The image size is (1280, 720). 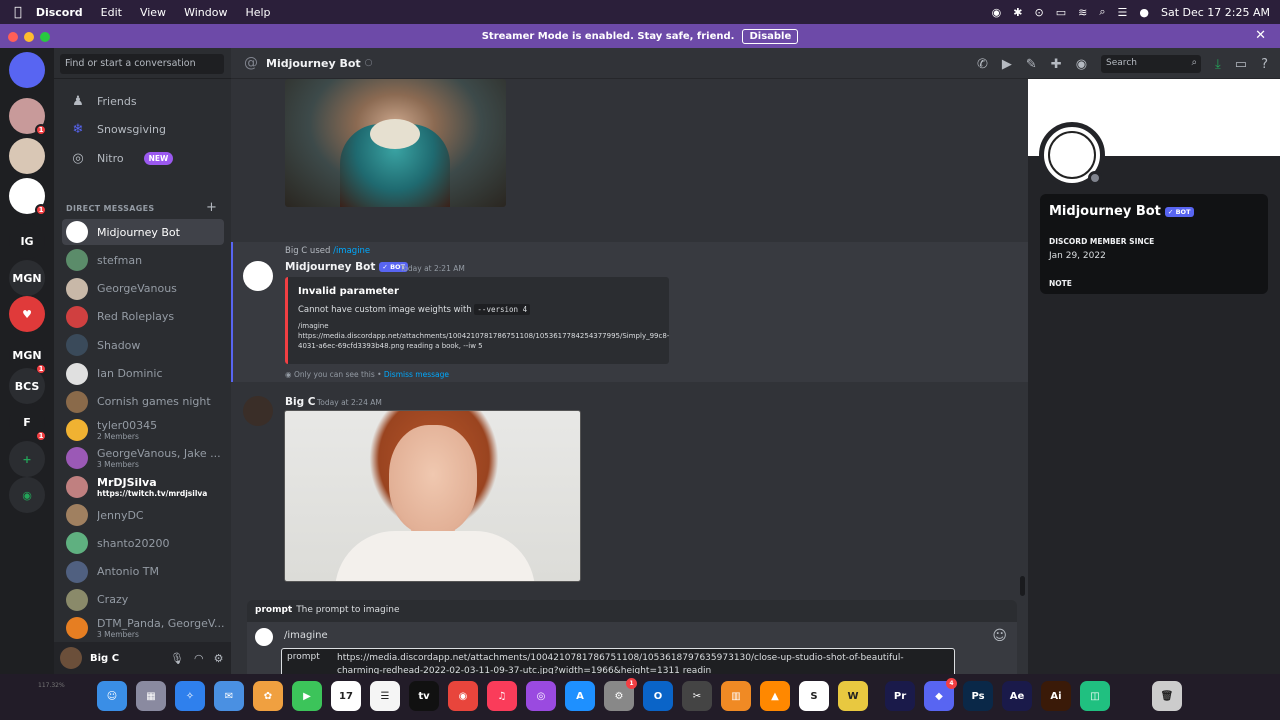 I want to click on outlook-app-icon: O, so click(x=658, y=696).